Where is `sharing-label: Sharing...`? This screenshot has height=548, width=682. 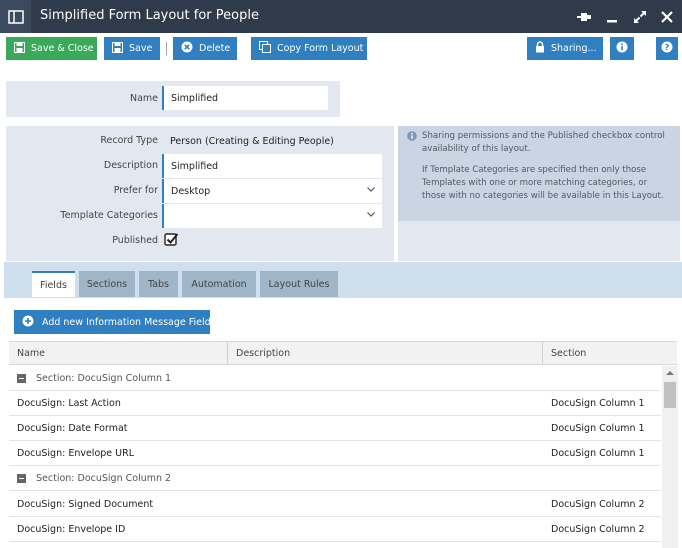 sharing-label: Sharing... is located at coordinates (574, 48).